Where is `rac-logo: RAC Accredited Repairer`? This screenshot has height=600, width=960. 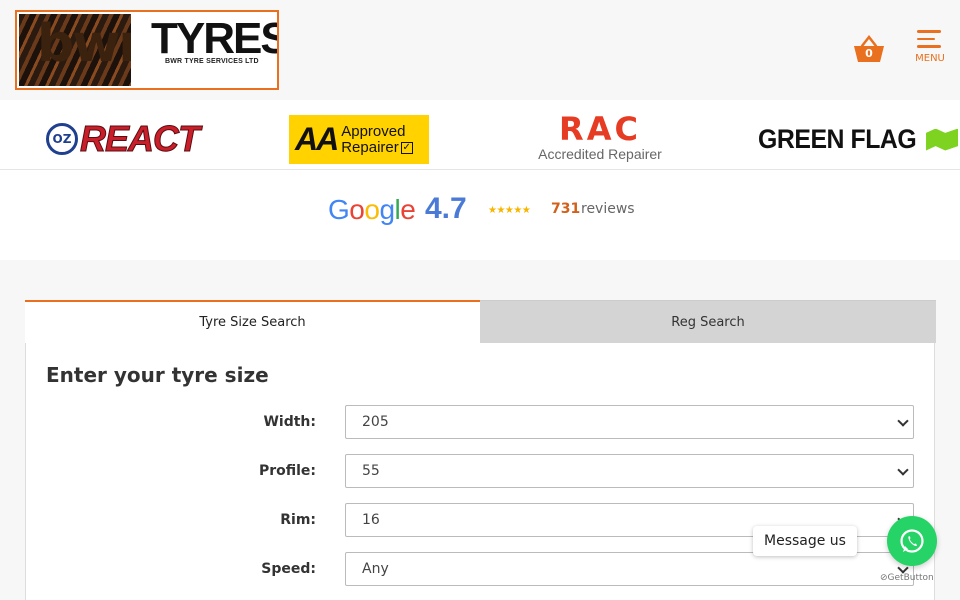 rac-logo: RAC Accredited Repairer is located at coordinates (600, 136).